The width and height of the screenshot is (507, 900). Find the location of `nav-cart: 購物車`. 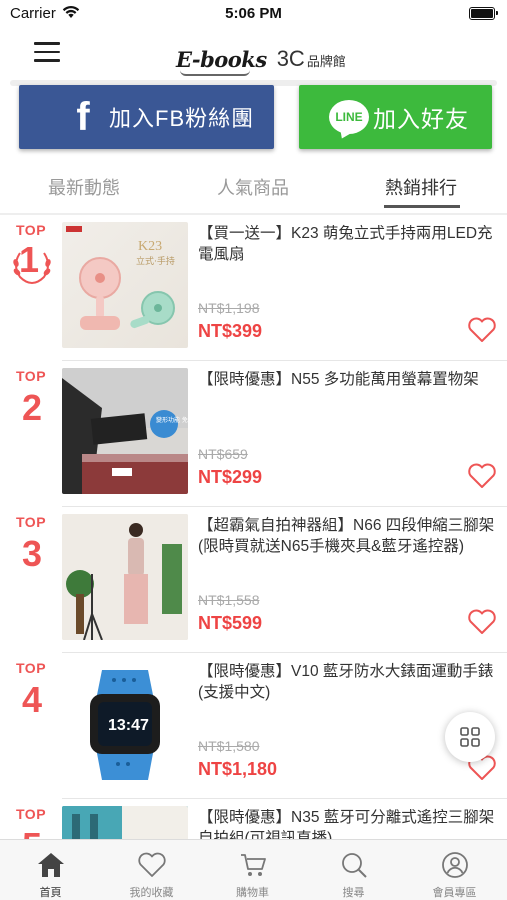

nav-cart: 購物車 is located at coordinates (252, 870).